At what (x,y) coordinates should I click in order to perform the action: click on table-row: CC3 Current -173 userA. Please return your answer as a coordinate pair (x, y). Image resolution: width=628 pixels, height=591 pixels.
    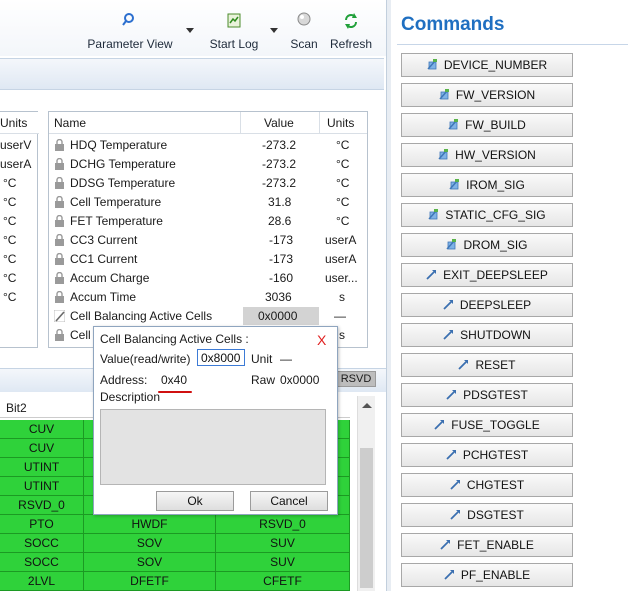
    Looking at the image, I should click on (208, 240).